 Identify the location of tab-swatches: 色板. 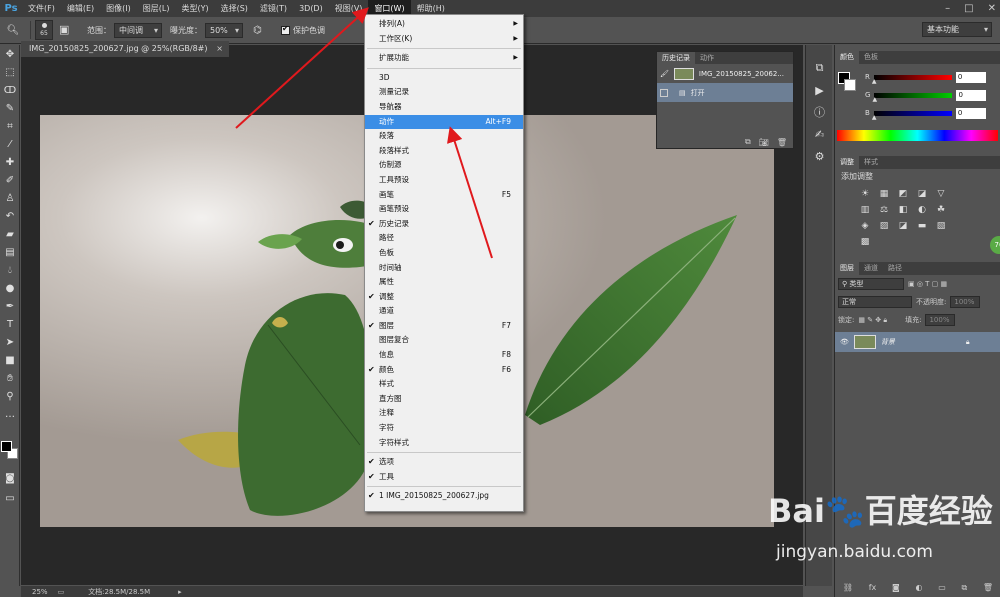
(871, 57).